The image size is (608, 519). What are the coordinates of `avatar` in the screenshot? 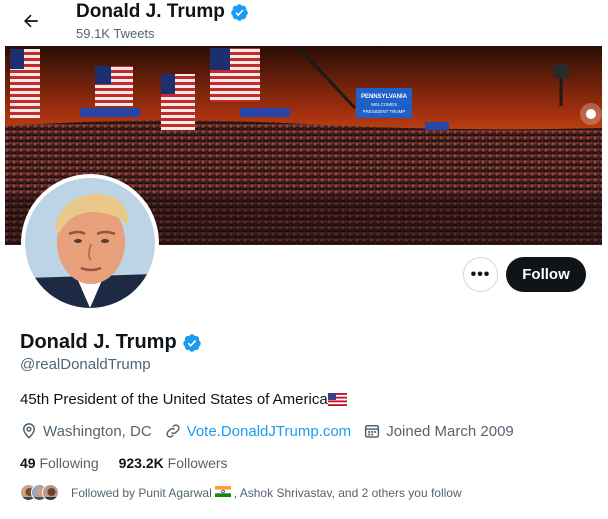 It's located at (50, 492).